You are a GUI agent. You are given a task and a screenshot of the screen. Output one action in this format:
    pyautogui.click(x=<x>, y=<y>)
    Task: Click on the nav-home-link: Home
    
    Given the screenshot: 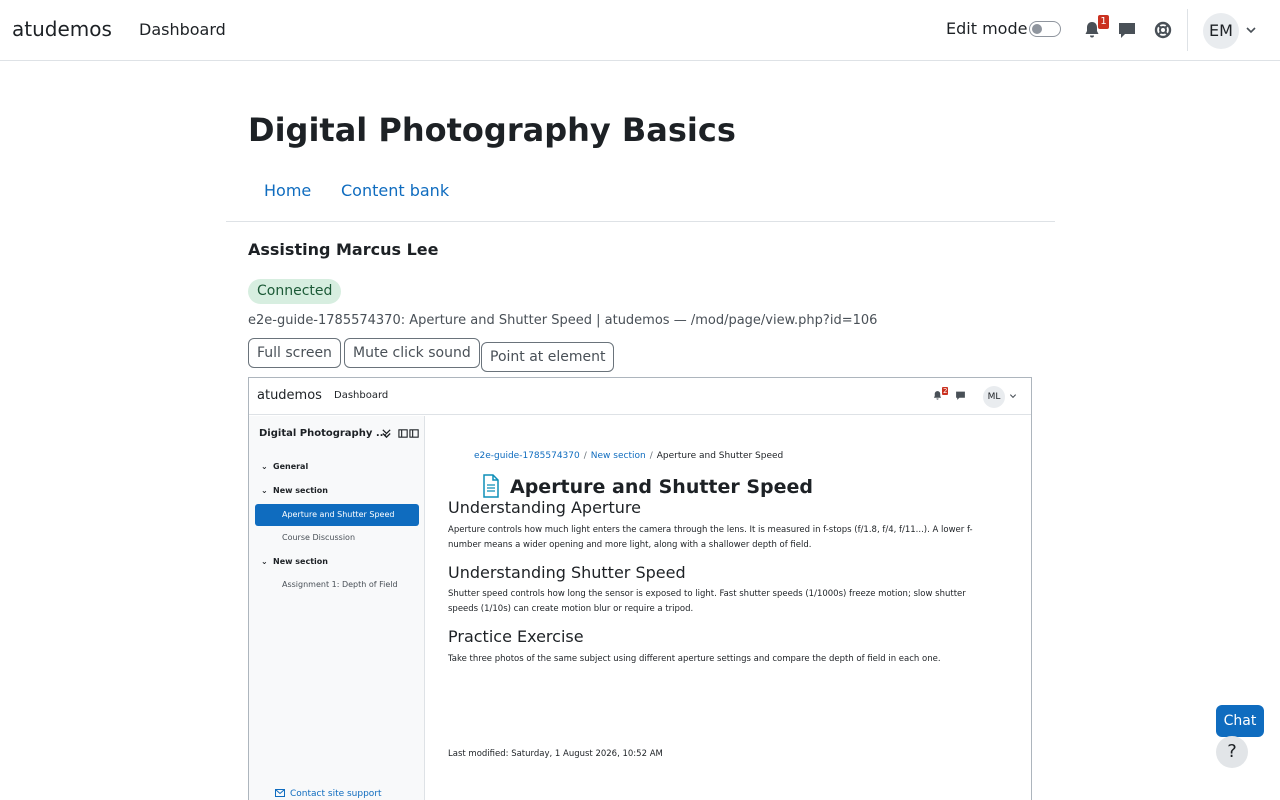 What is the action you would take?
    pyautogui.click(x=287, y=190)
    